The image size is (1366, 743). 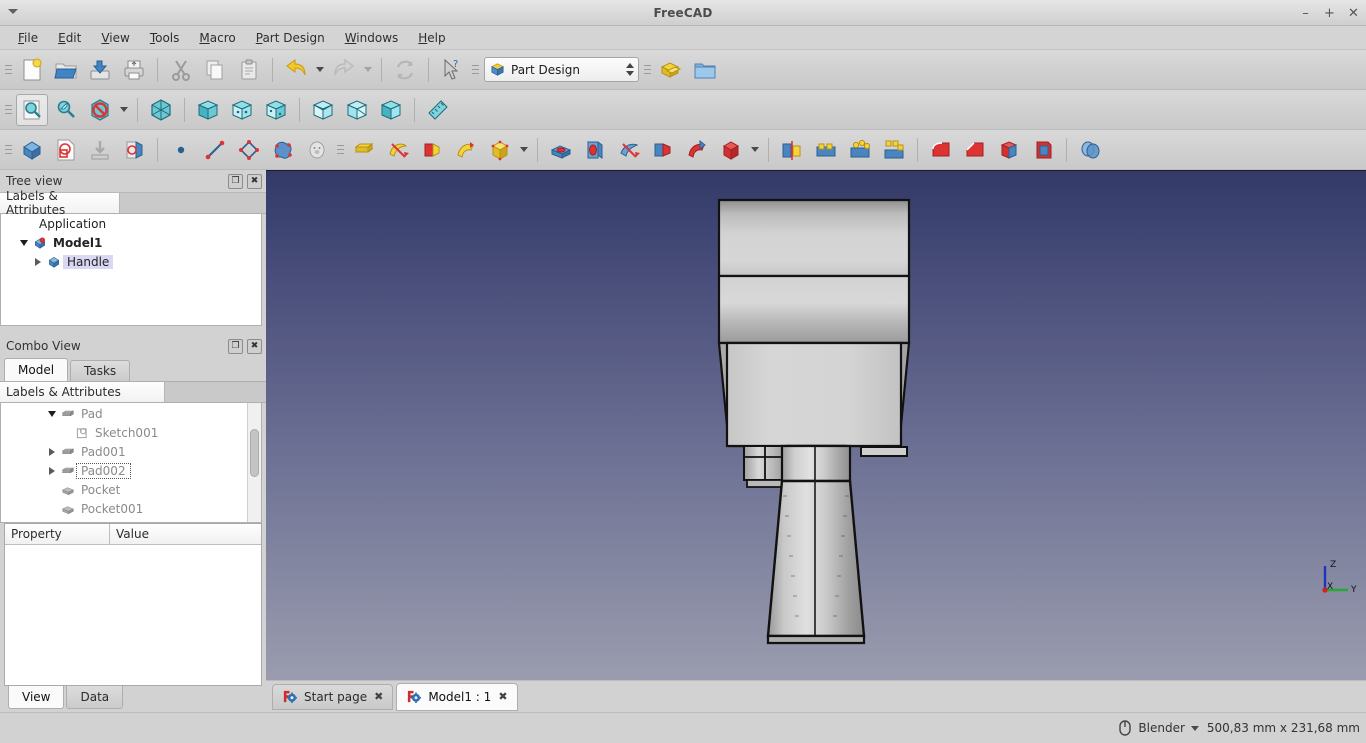 What do you see at coordinates (296, 70) in the screenshot?
I see `undo-icon` at bounding box center [296, 70].